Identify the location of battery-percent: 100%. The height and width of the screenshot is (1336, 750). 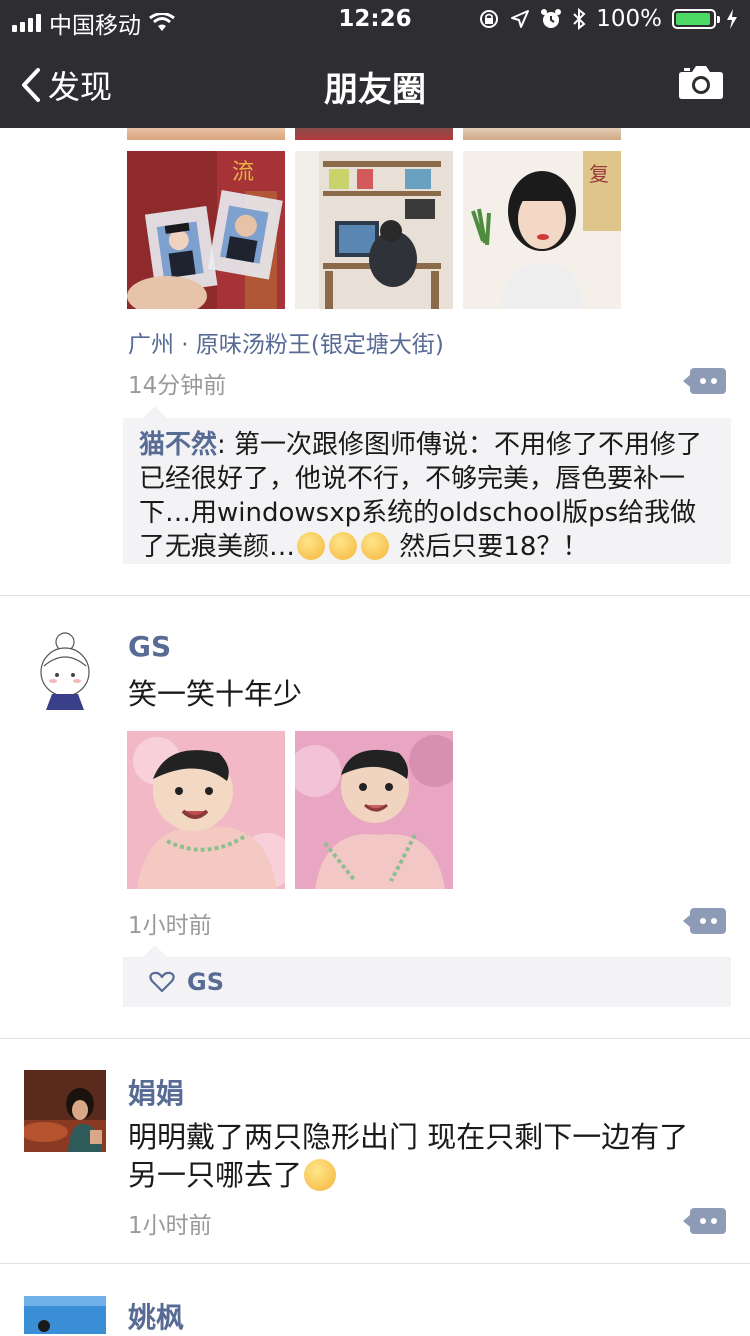
(629, 19).